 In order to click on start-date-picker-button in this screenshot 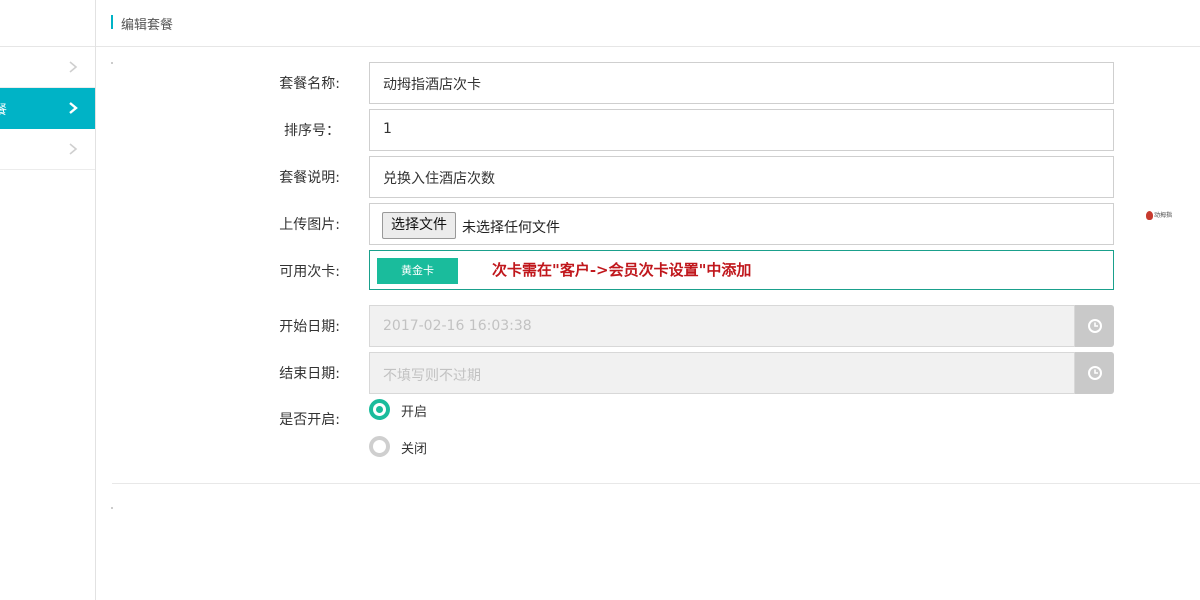, I will do `click(1094, 326)`.